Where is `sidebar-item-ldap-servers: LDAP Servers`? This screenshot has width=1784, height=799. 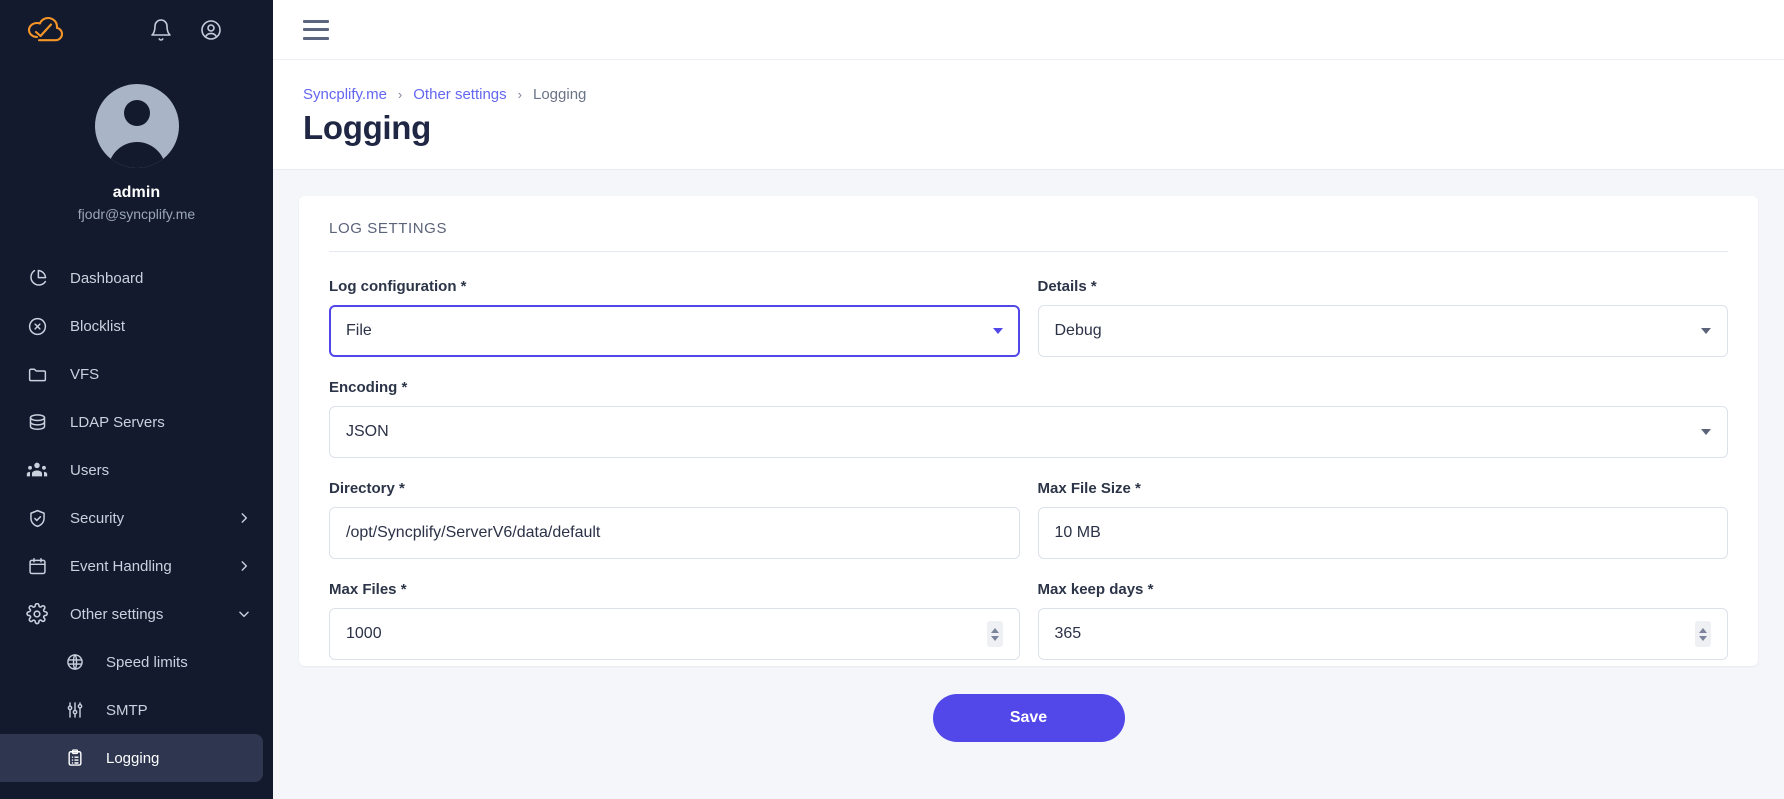
sidebar-item-ldap-servers: LDAP Servers is located at coordinates (136, 422).